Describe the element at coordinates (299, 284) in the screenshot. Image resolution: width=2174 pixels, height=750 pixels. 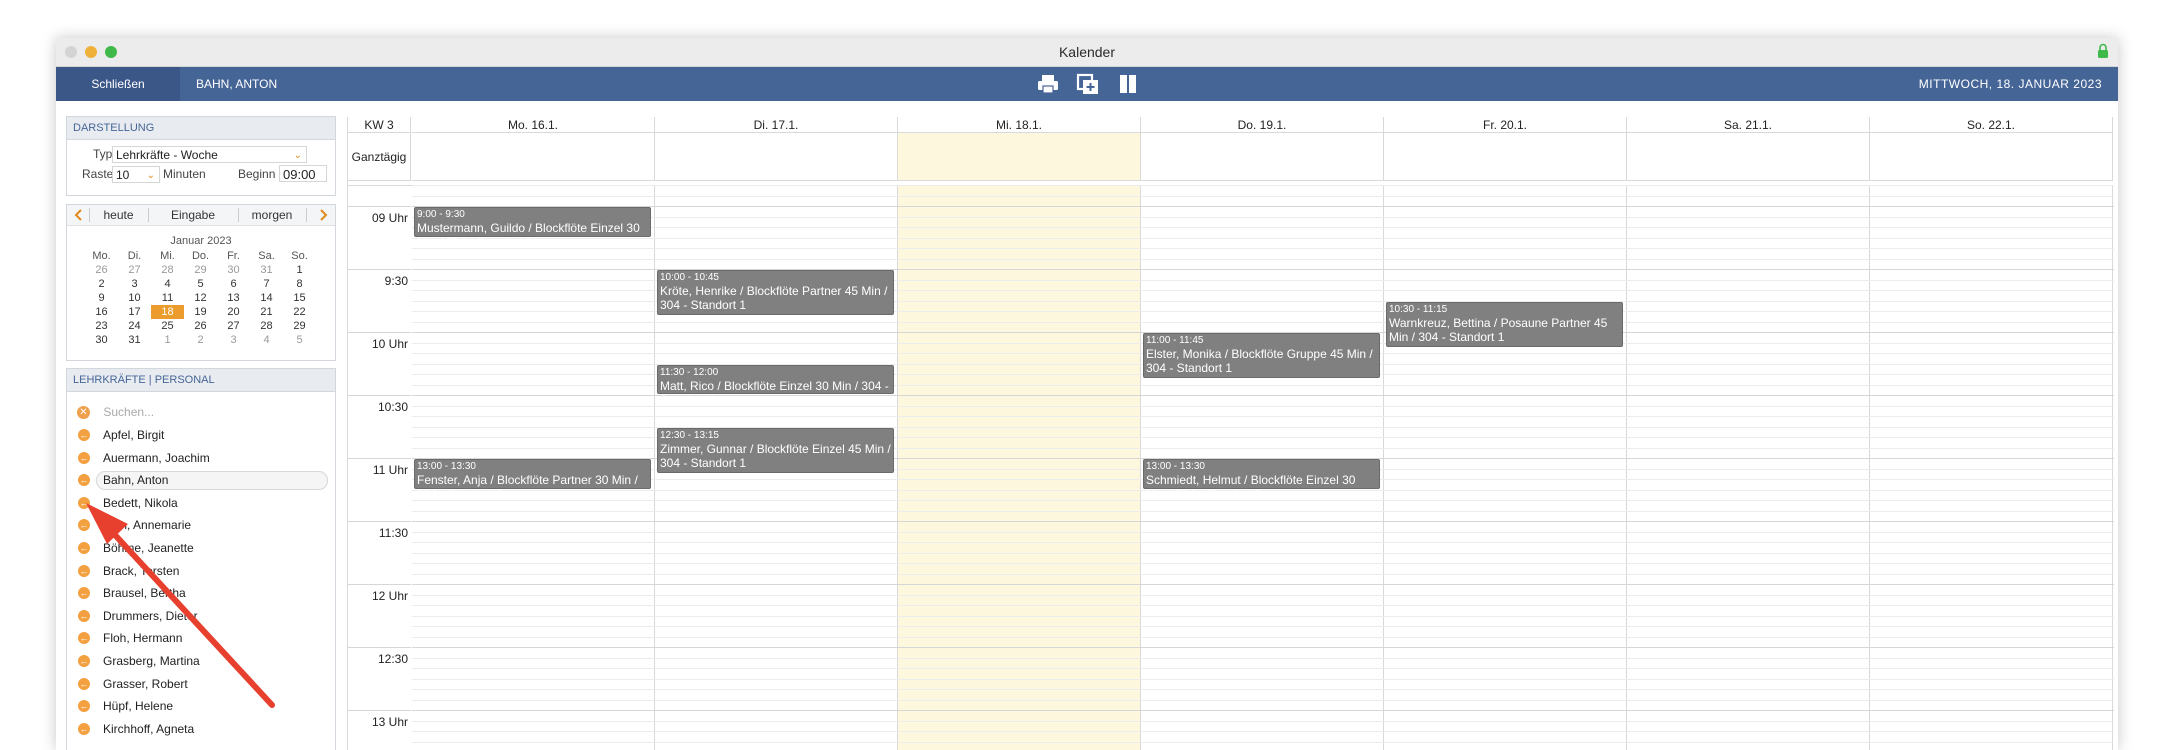
I see `mini-calendar-day: 8` at that location.